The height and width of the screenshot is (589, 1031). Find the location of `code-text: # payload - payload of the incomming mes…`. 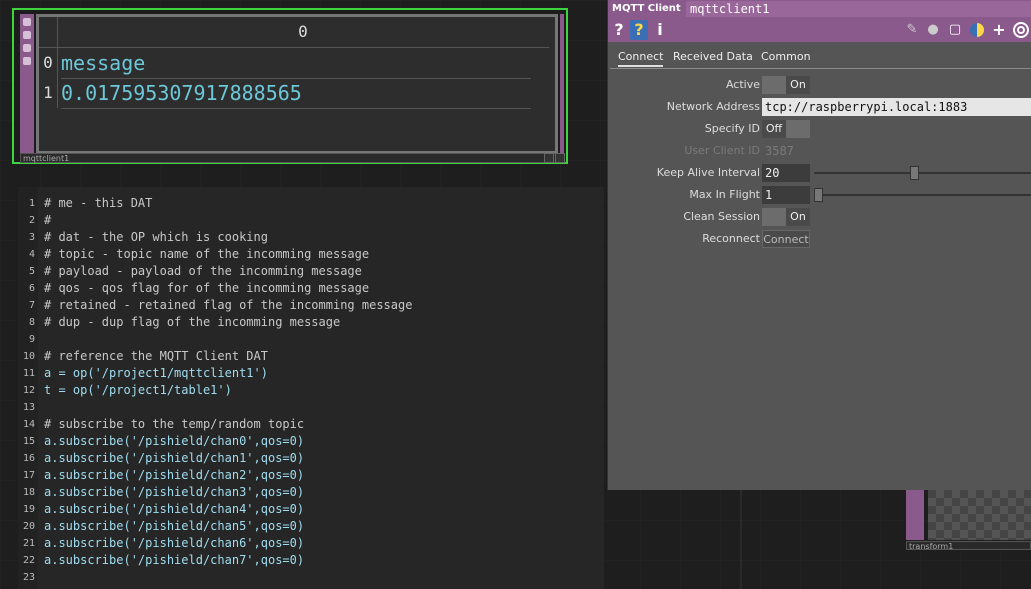

code-text: # payload - payload of the incomming mes… is located at coordinates (203, 271).